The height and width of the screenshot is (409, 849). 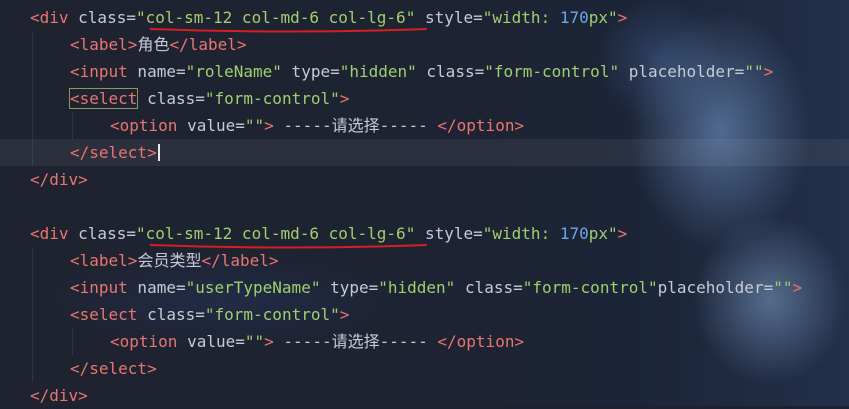 I want to click on code-line, so click(x=424, y=206).